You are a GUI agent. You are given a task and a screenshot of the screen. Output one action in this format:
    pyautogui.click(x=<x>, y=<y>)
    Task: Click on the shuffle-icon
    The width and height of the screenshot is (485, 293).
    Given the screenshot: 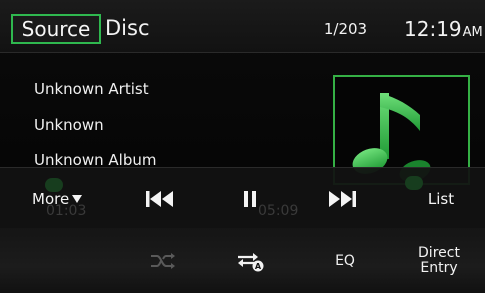 What is the action you would take?
    pyautogui.click(x=163, y=260)
    